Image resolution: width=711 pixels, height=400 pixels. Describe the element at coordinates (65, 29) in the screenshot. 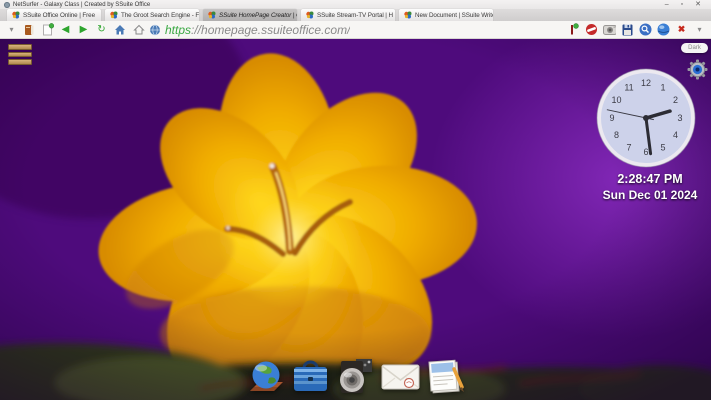

I see `back-icon: ◀` at that location.